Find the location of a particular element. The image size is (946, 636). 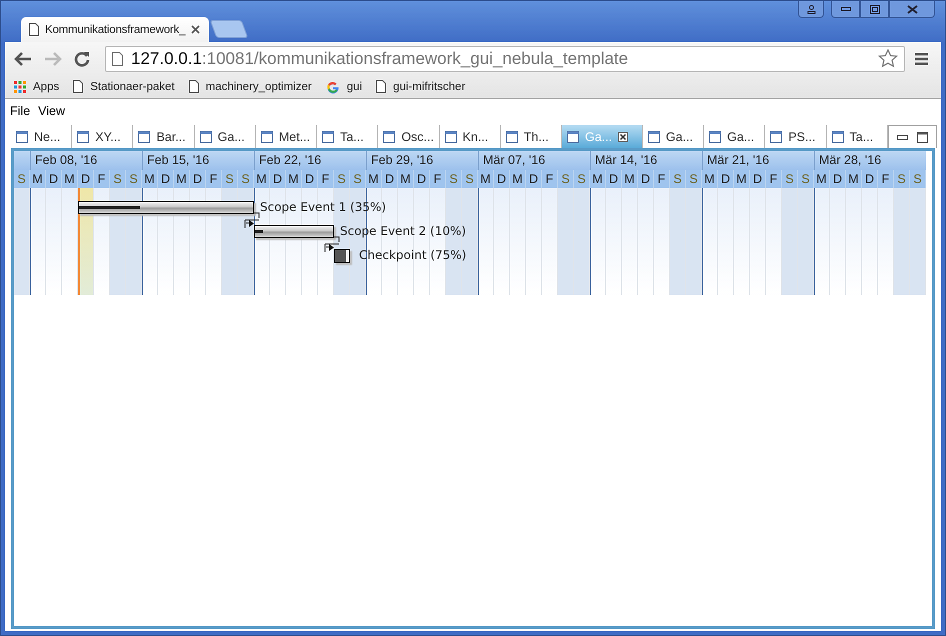

user-button is located at coordinates (811, 9).